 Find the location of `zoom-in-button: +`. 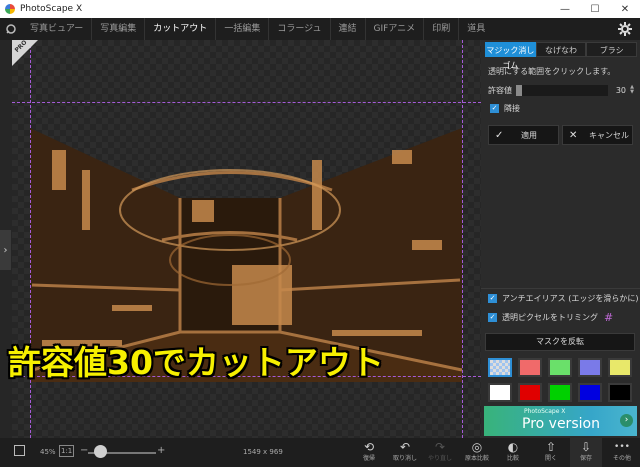

zoom-in-button: + is located at coordinates (161, 450).